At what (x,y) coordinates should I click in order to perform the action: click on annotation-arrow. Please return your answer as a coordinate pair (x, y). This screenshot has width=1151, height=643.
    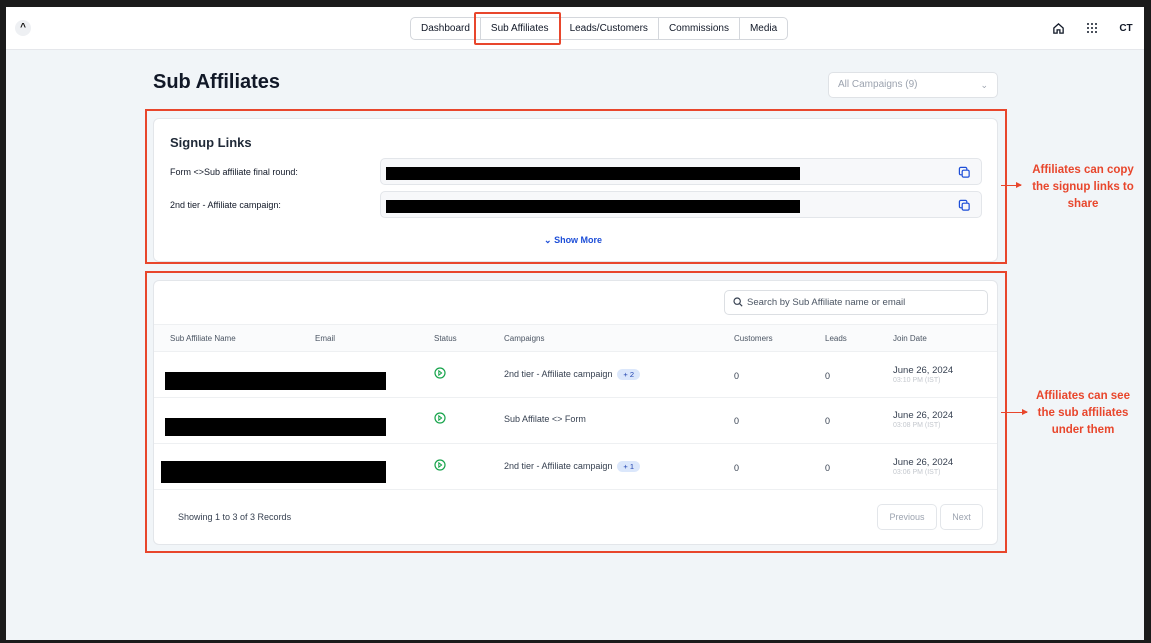
    Looking at the image, I should click on (1011, 185).